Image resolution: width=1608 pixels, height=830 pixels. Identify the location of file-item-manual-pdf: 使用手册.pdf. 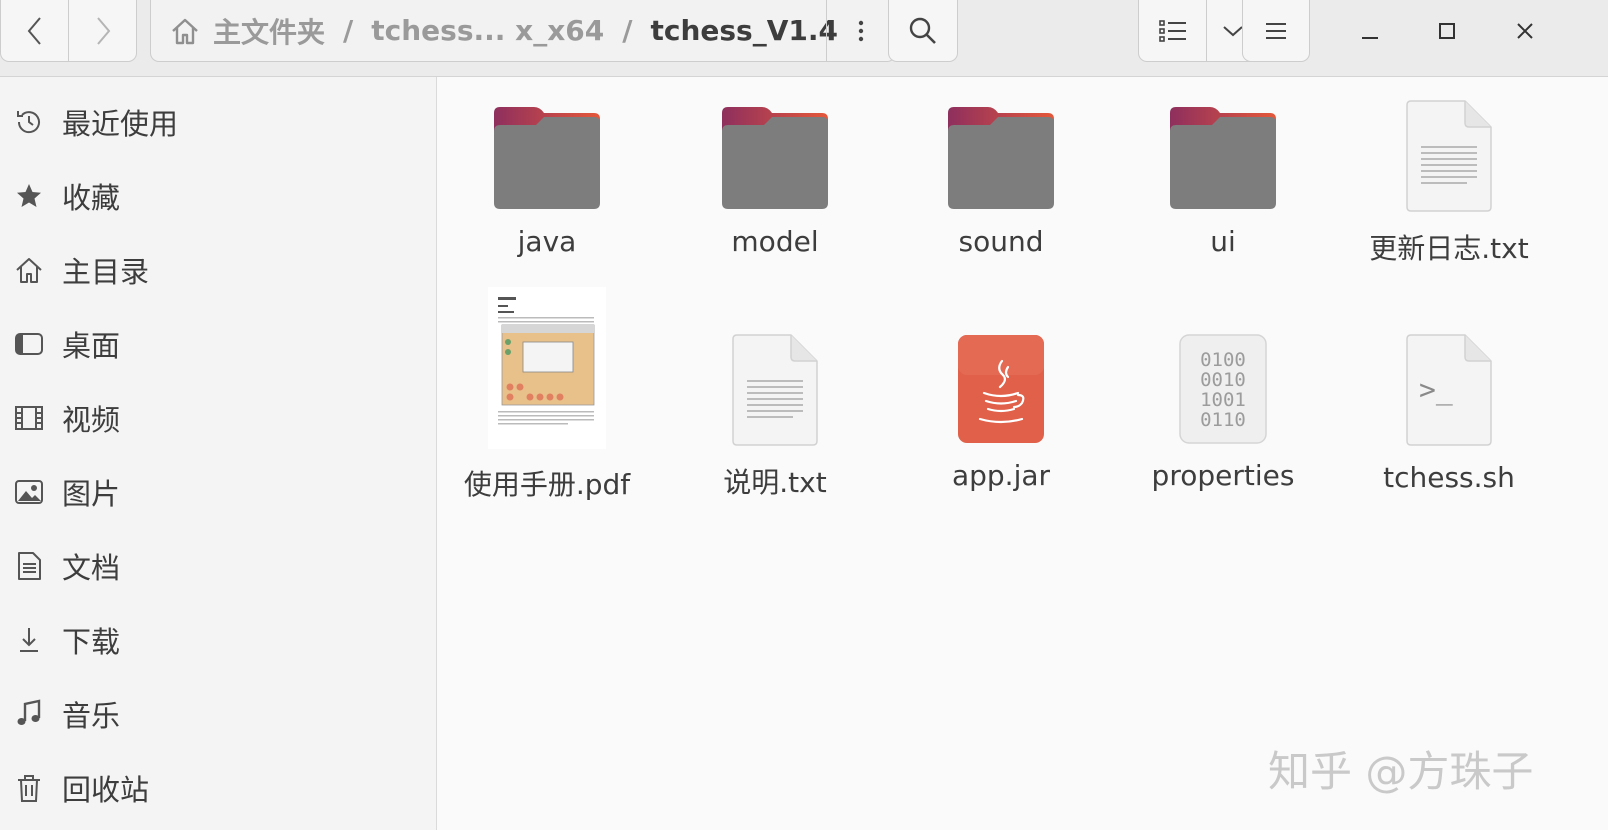
(547, 395).